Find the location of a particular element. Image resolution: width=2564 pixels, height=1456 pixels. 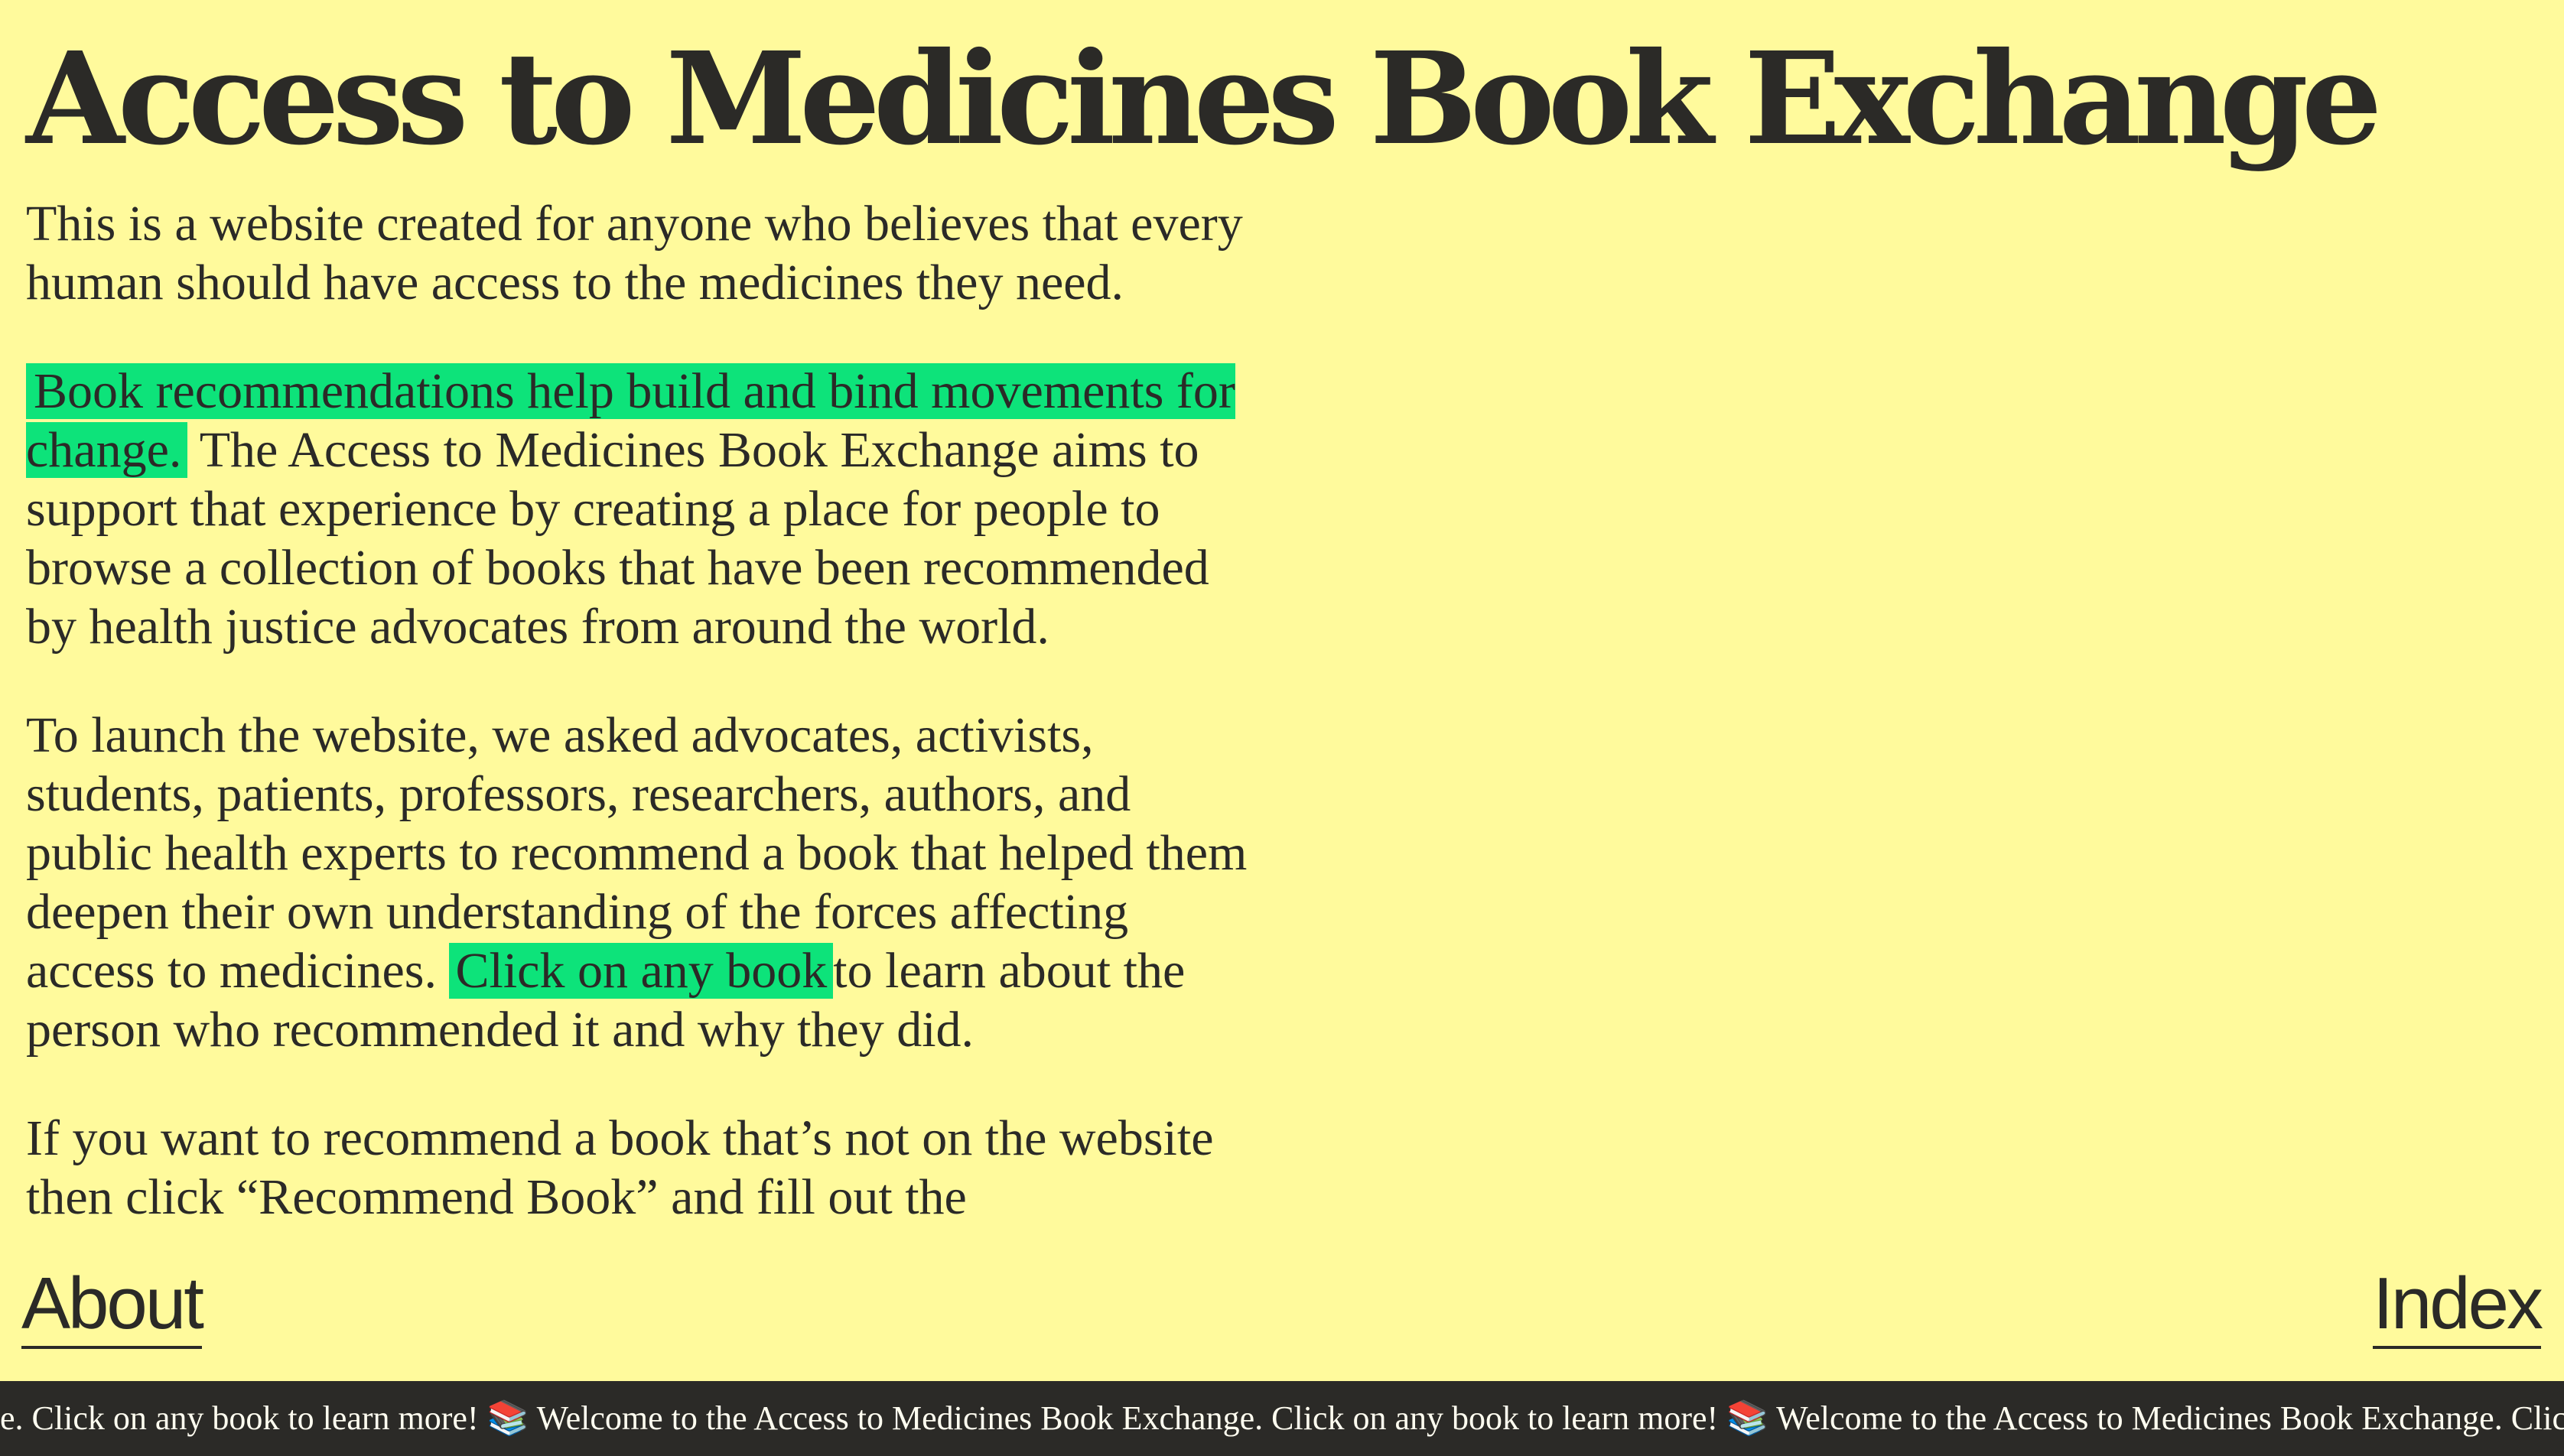

page-title: Access to Medicines Book Exchange is located at coordinates (1204, 99).